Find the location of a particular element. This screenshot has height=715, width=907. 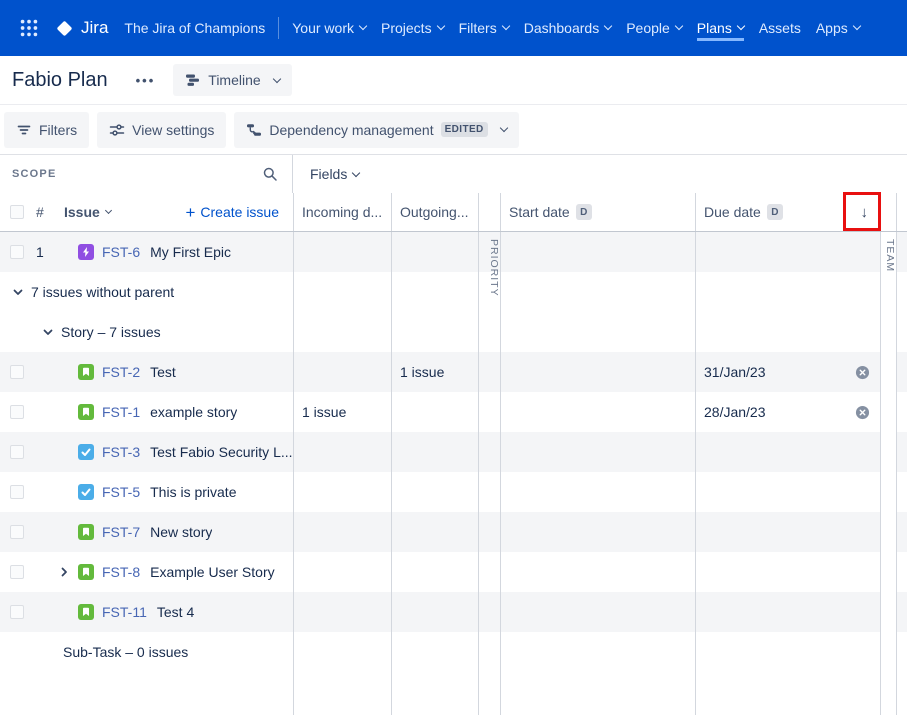

fields-bar: Fields is located at coordinates (600, 174).